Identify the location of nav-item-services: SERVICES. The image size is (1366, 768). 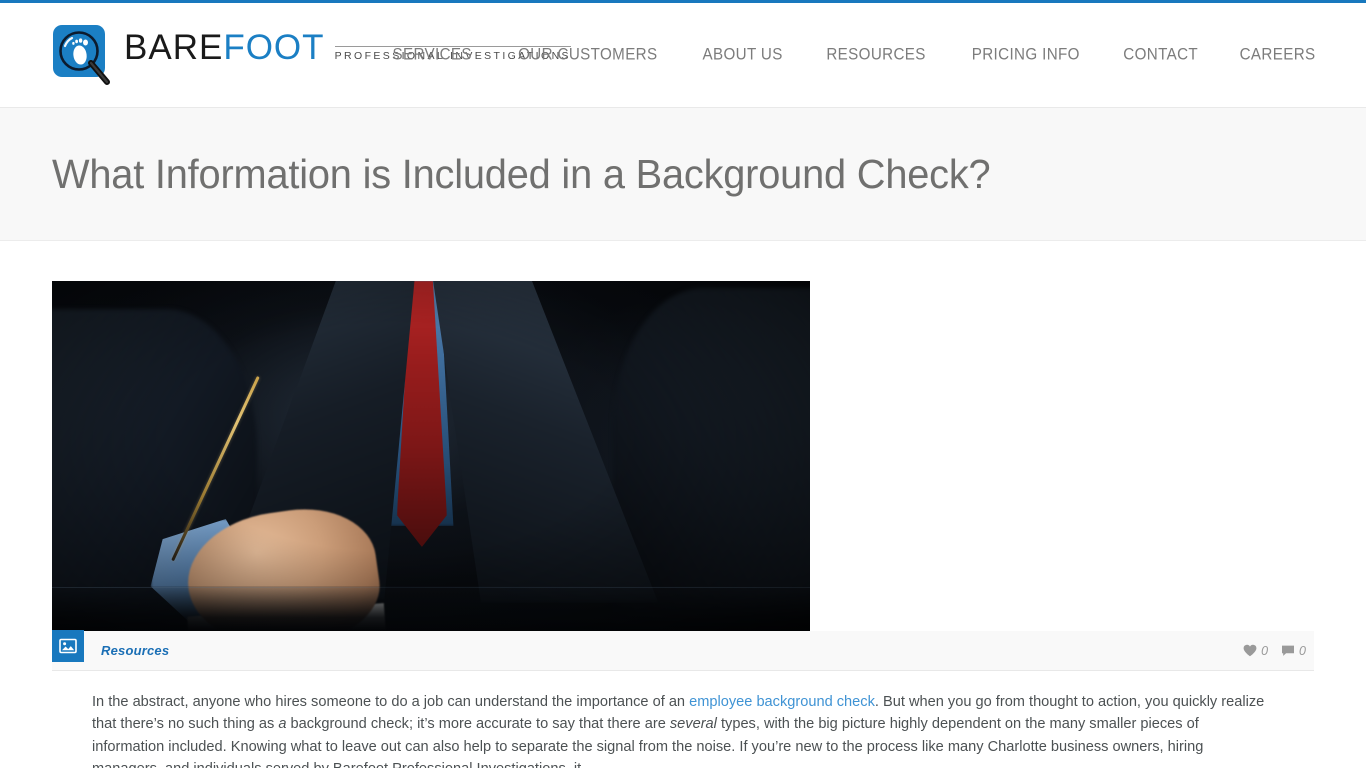
(432, 55).